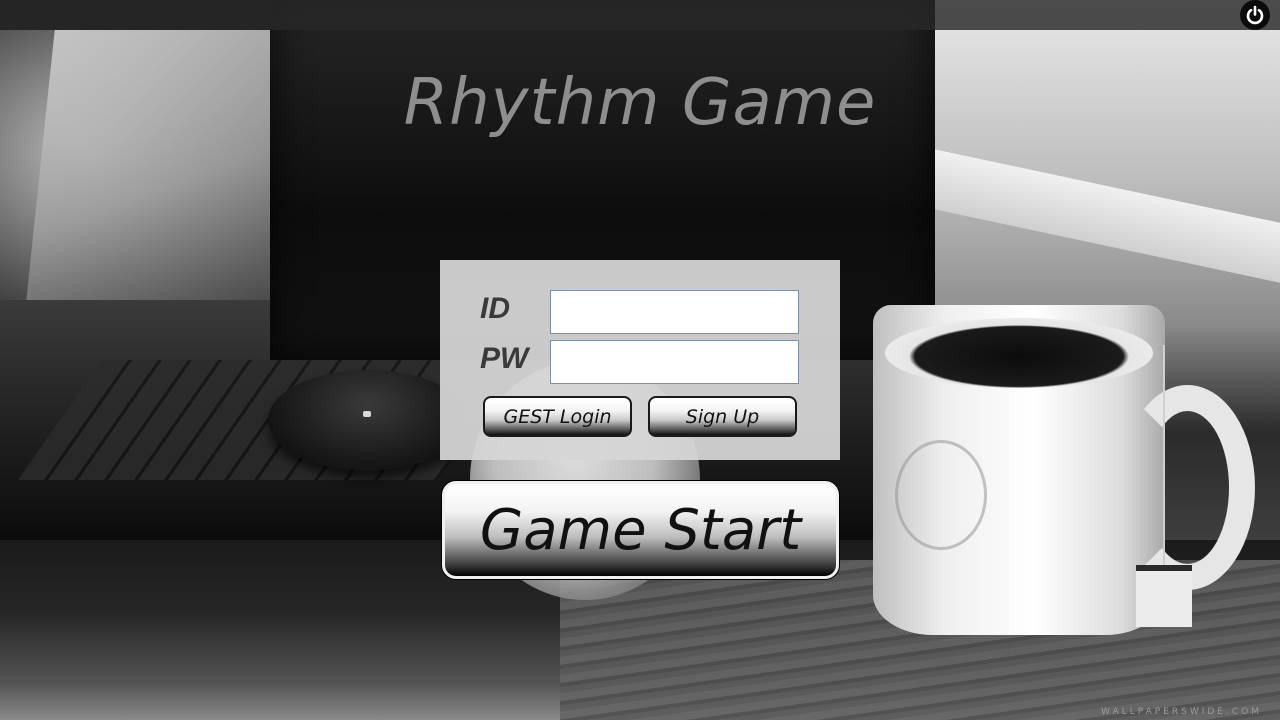  Describe the element at coordinates (941, 495) in the screenshot. I see `background-mug-logo` at that location.